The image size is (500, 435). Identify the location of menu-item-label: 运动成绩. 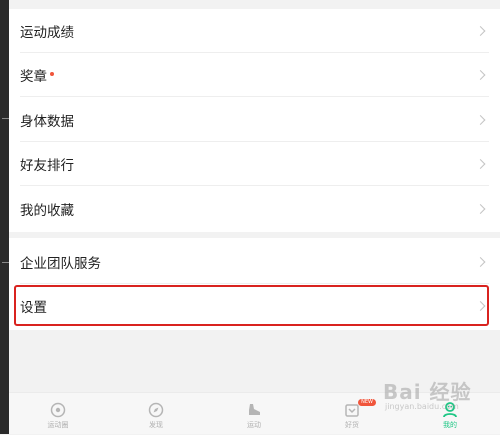
(47, 33).